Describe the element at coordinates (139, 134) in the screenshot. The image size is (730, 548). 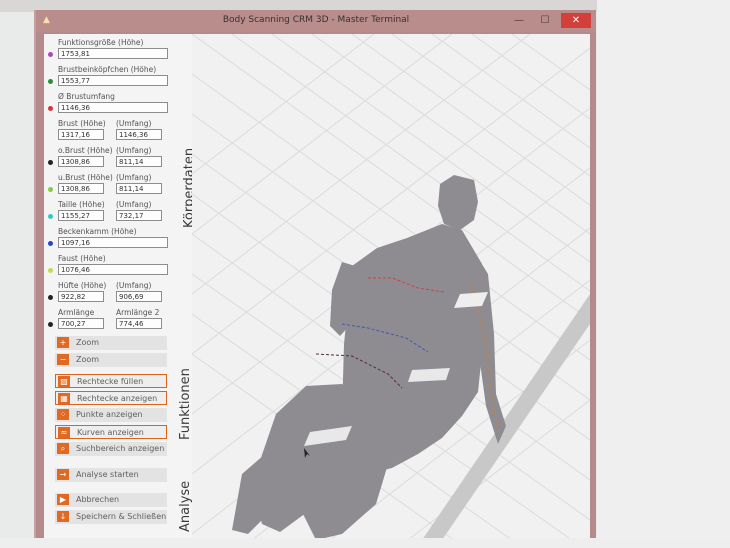
I see `measurement-input-secondary: 1146,36` at that location.